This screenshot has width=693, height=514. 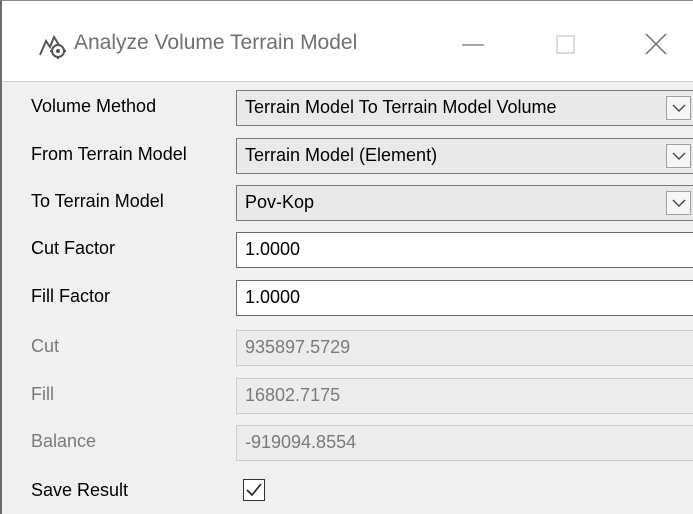 I want to click on balance-row: Balance -919094.8554, so click(x=347, y=443).